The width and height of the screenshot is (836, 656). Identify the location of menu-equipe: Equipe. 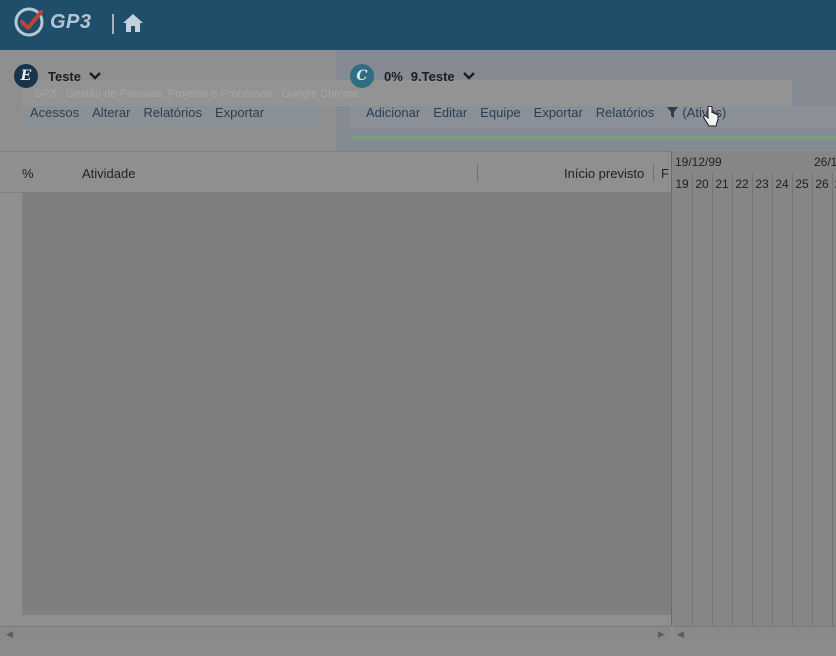
(500, 112).